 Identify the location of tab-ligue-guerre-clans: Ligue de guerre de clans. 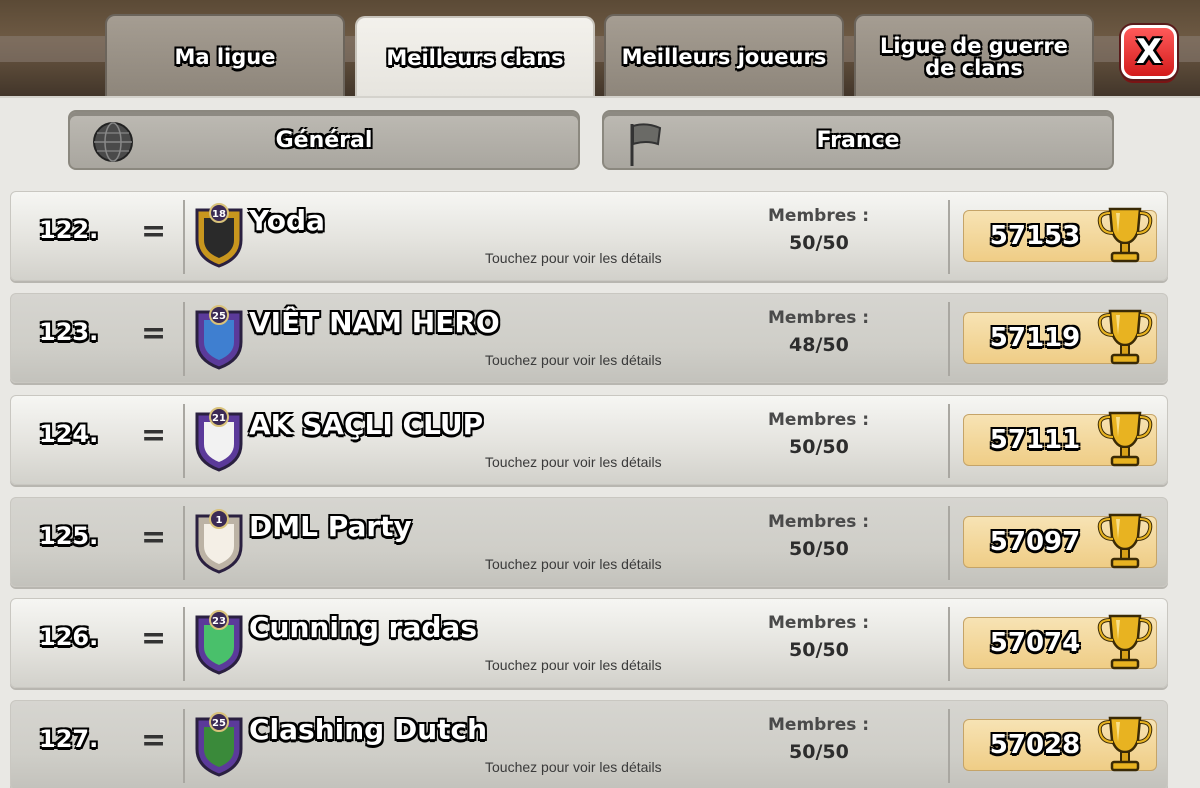
(974, 56).